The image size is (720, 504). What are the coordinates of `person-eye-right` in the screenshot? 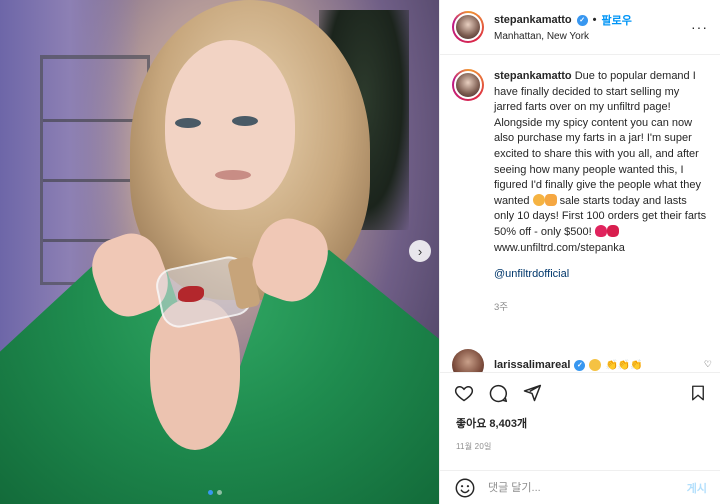 It's located at (245, 121).